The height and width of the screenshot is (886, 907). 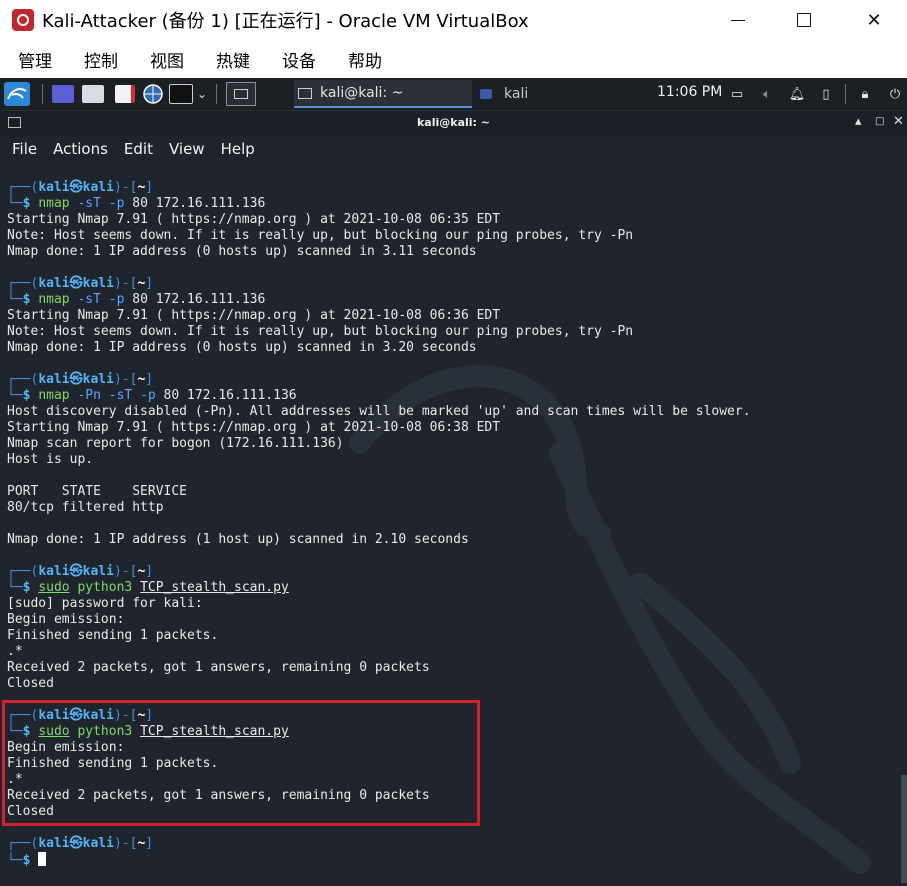 What do you see at coordinates (486, 94) in the screenshot?
I see `window-icon` at bounding box center [486, 94].